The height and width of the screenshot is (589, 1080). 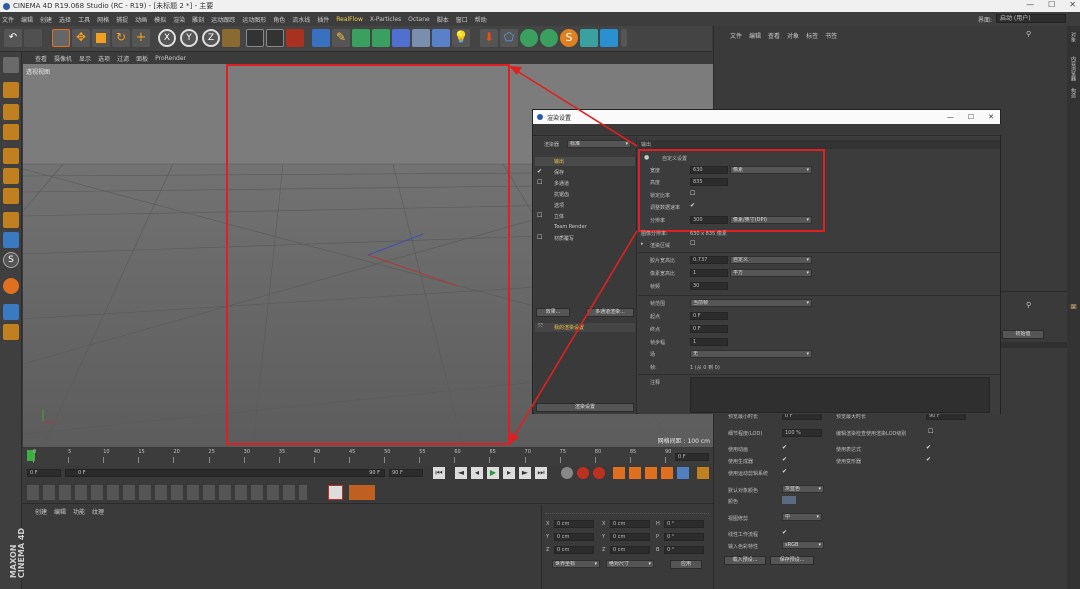 I want to click on prev-frame-icon: ◂, so click(x=477, y=473).